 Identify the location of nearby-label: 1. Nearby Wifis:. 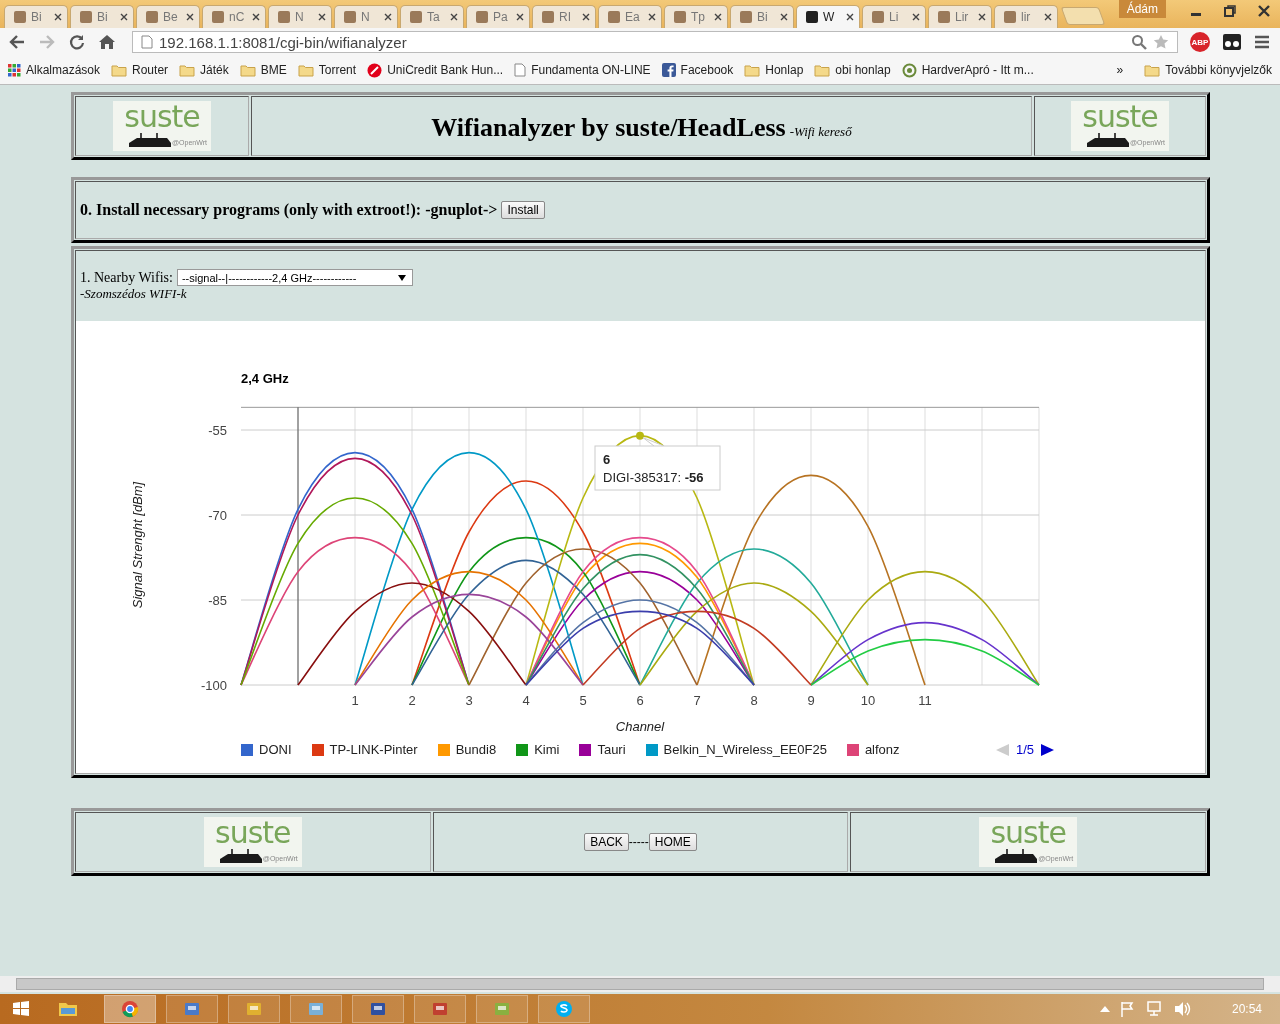
(126, 277).